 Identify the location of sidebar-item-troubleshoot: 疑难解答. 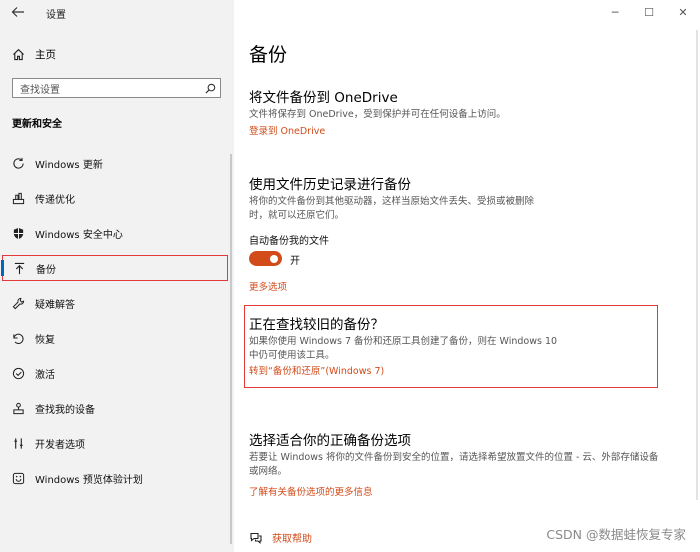
(117, 303).